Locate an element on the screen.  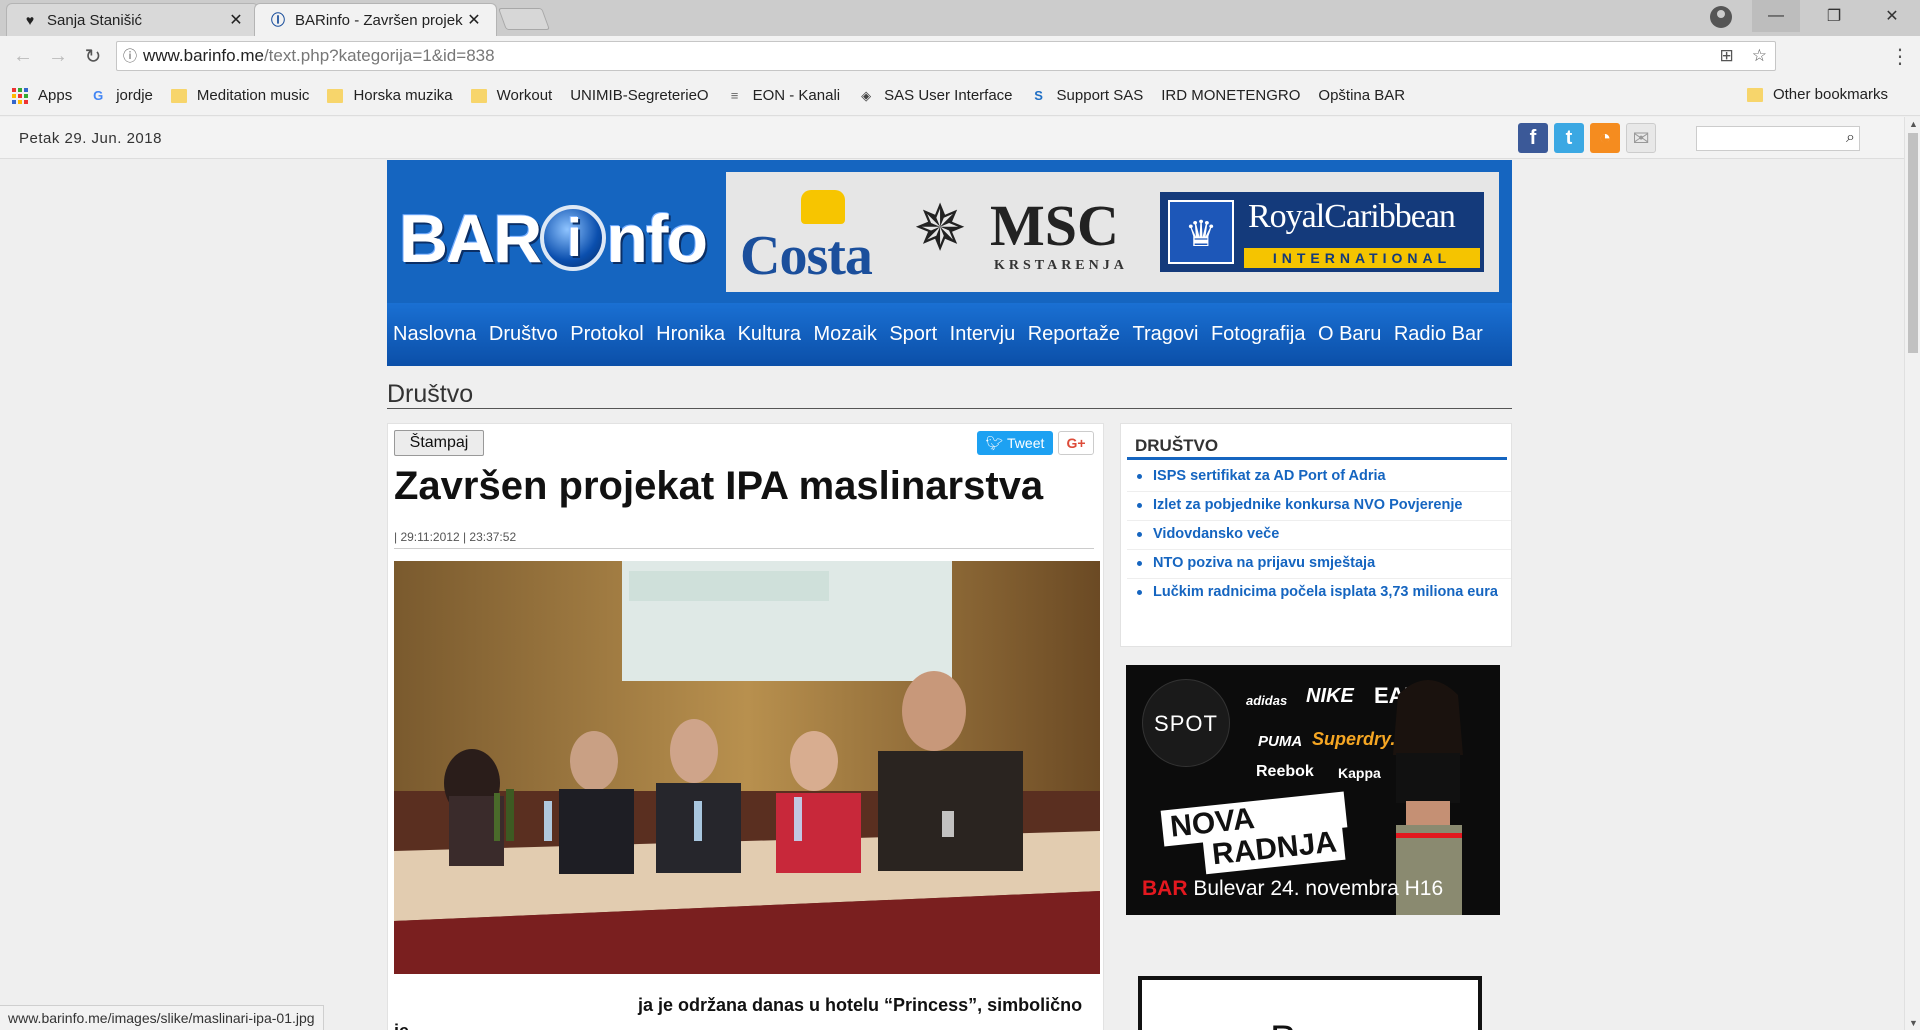
twitter-icon: t is located at coordinates (1569, 138).